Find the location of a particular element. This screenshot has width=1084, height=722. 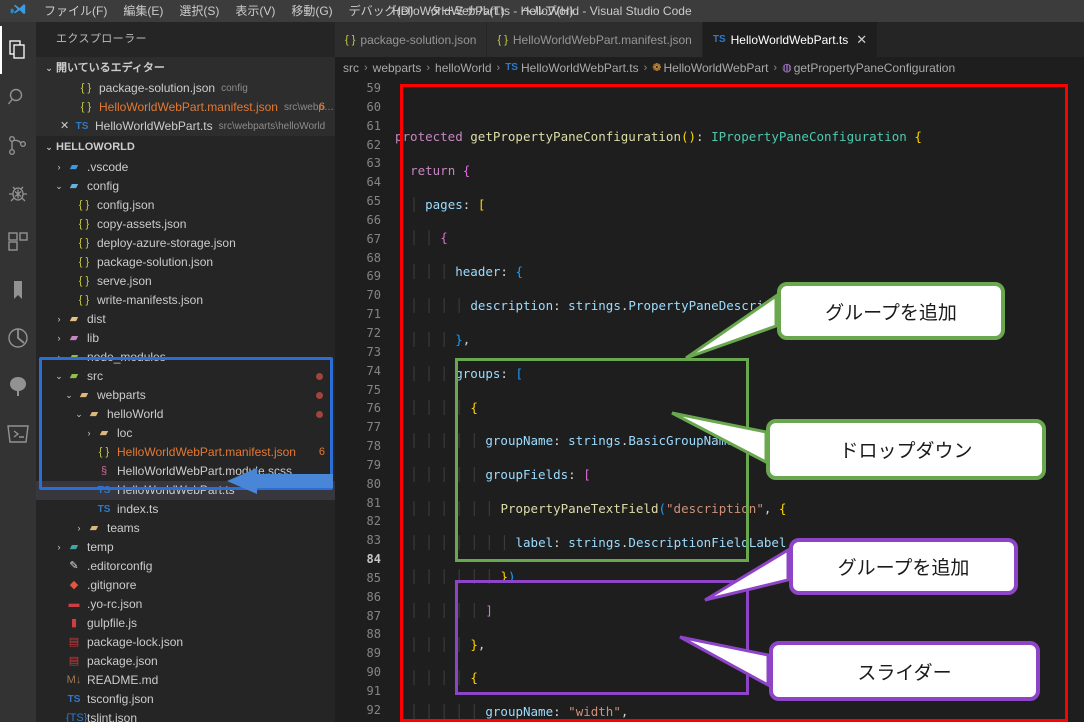

menu-debug: デバッグ(D) is located at coordinates (381, 11).